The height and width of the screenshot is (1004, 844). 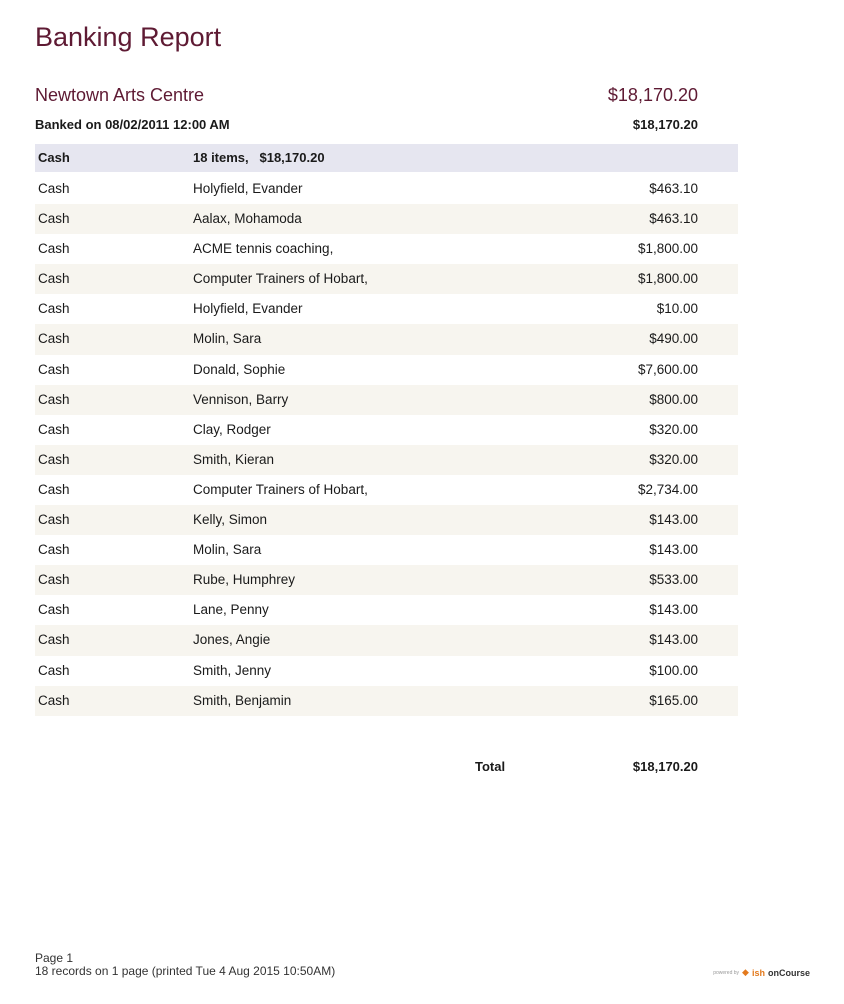 I want to click on amount-cell: $100.00, so click(x=673, y=670).